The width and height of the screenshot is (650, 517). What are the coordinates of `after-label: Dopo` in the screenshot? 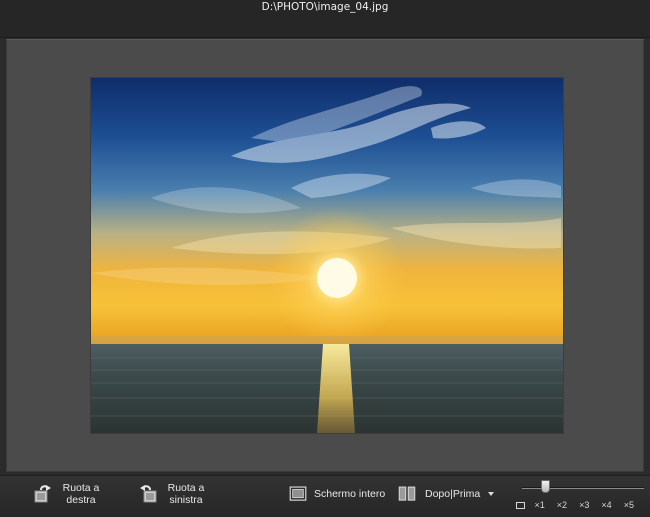 It's located at (438, 494).